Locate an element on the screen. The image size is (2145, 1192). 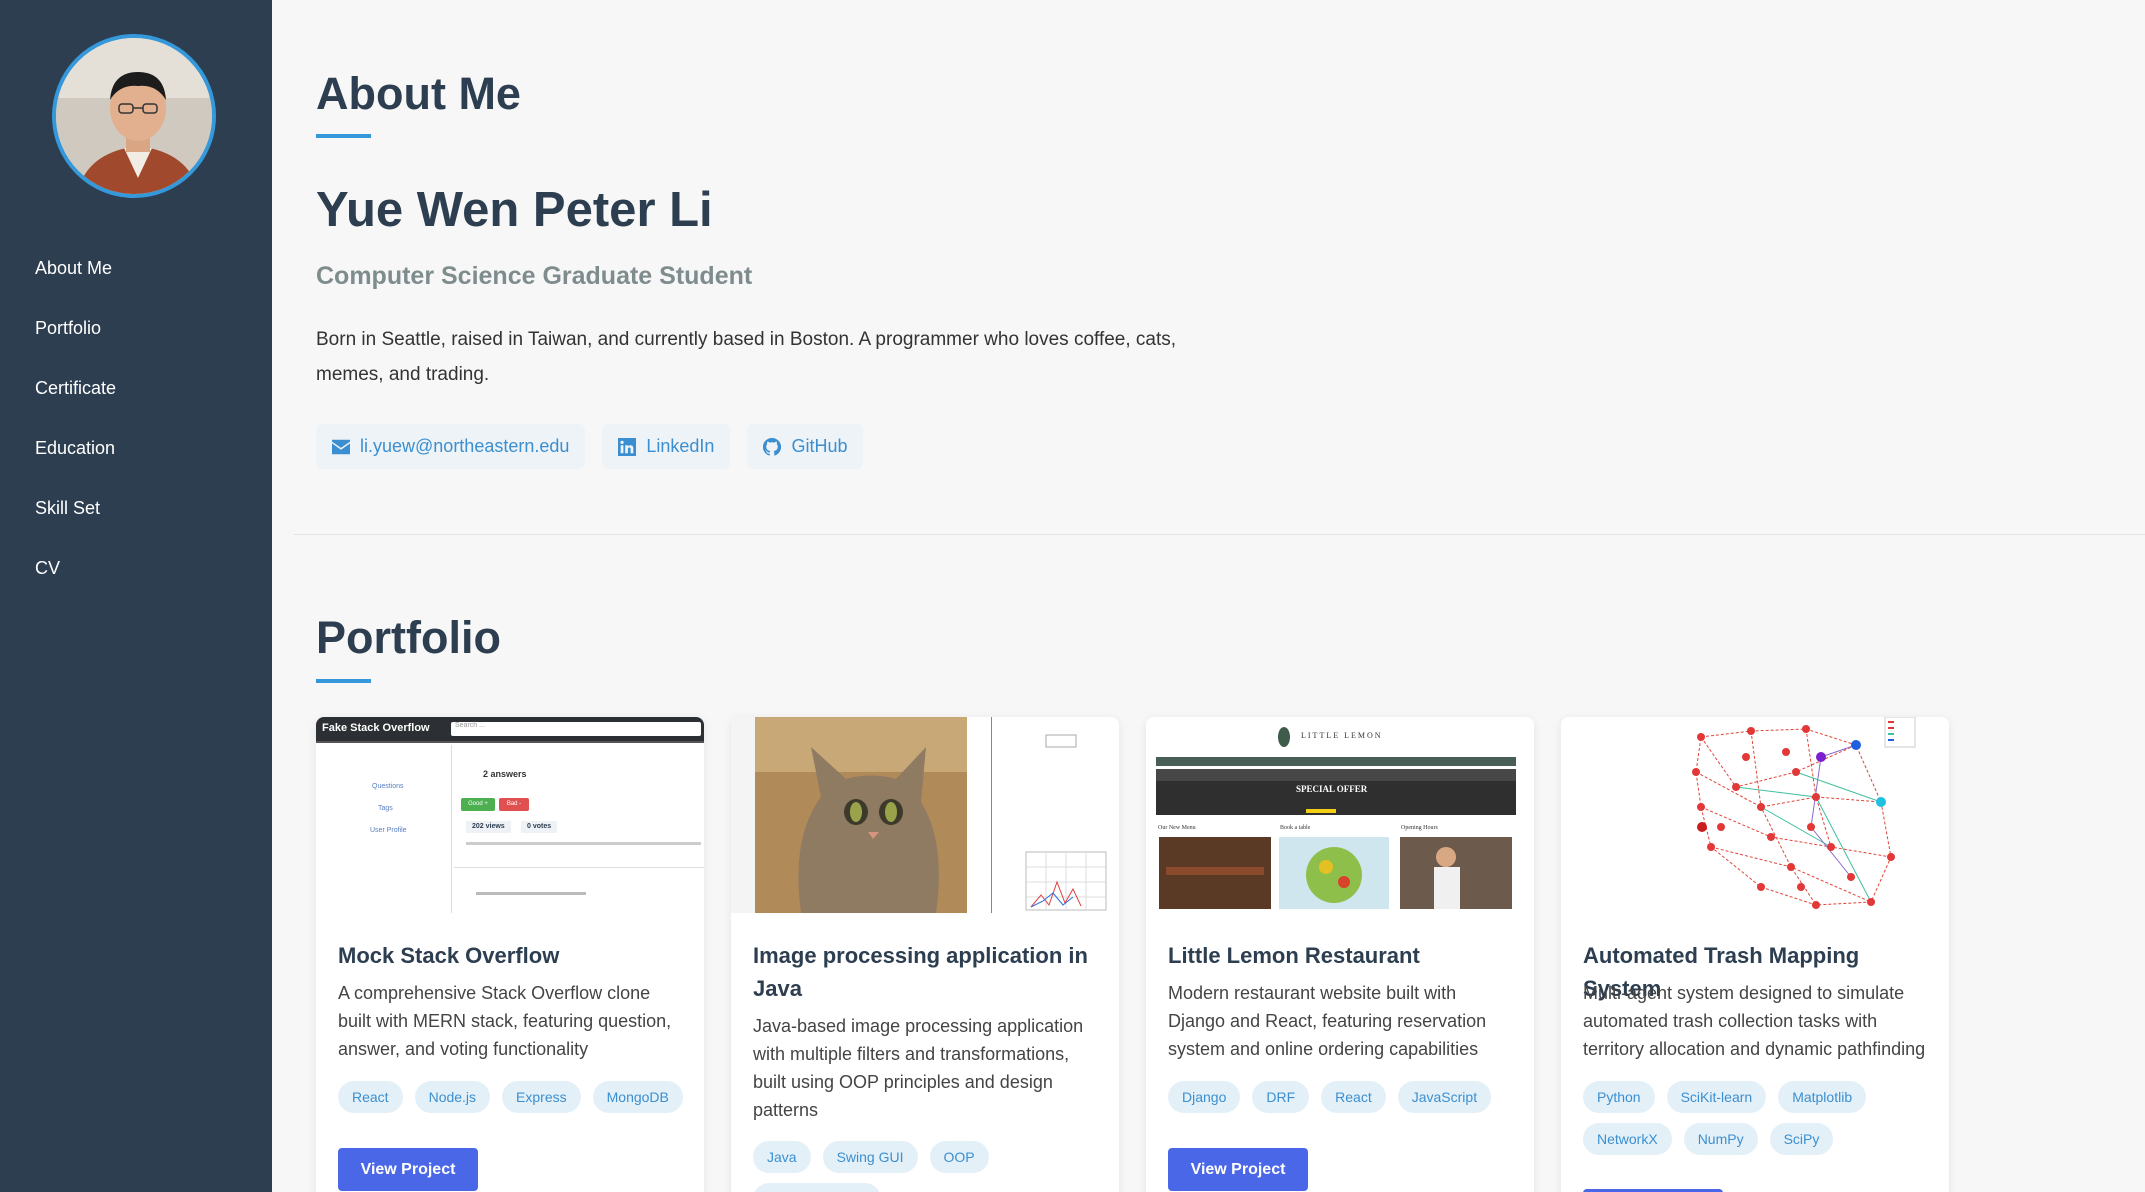
tag-matplotlib: Matplotlib is located at coordinates (1822, 1097).